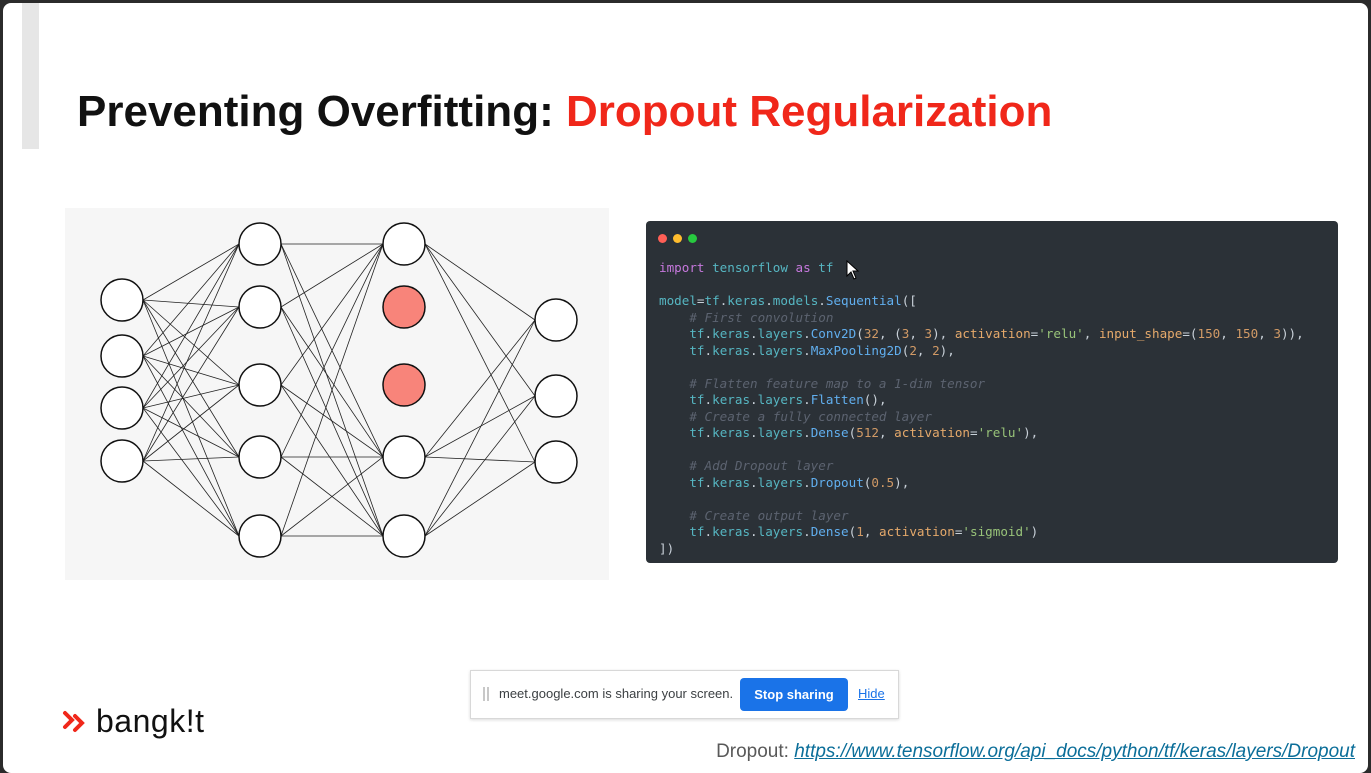 Image resolution: width=1371 pixels, height=773 pixels. What do you see at coordinates (799, 482) in the screenshot?
I see `code-line: tf.keras.layers.Dropout(0.5),` at bounding box center [799, 482].